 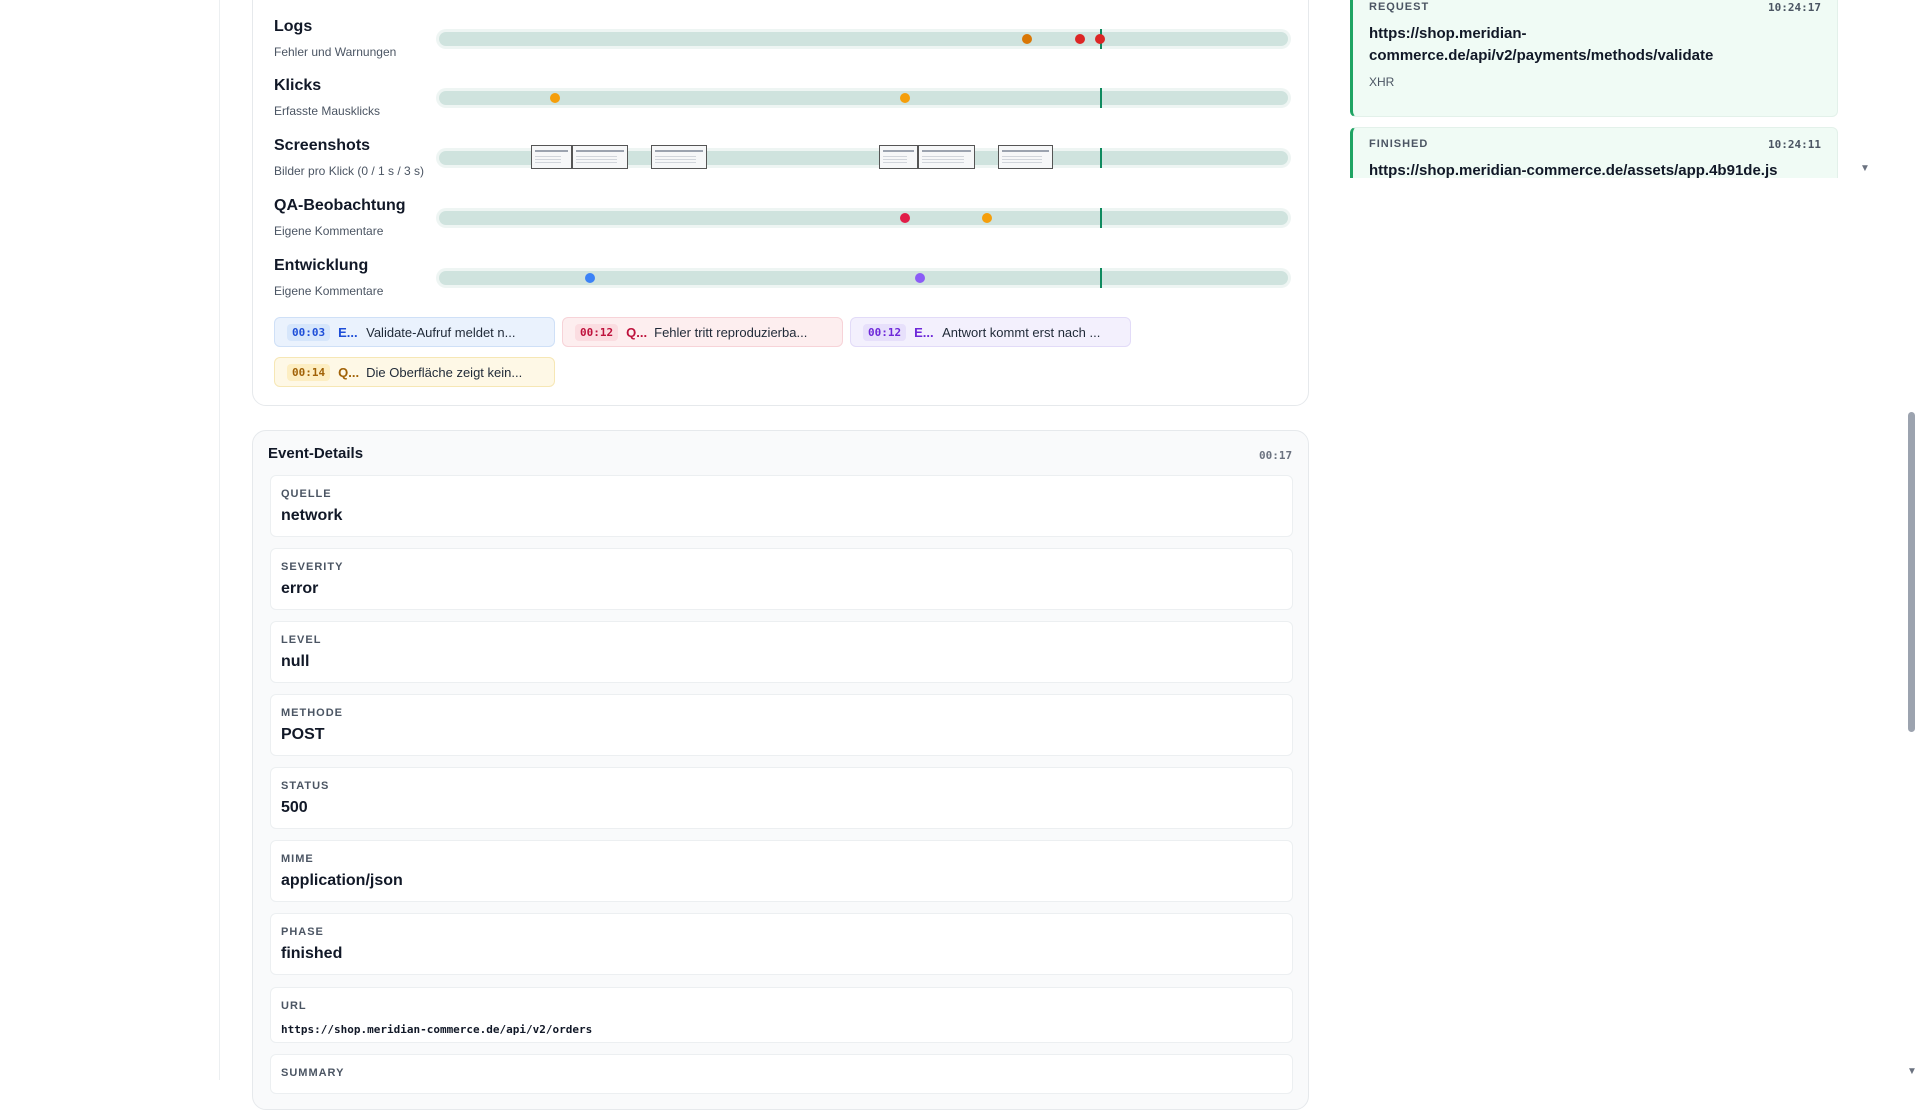 What do you see at coordinates (1794, 7) in the screenshot?
I see `network-item-time: 10:24:17` at bounding box center [1794, 7].